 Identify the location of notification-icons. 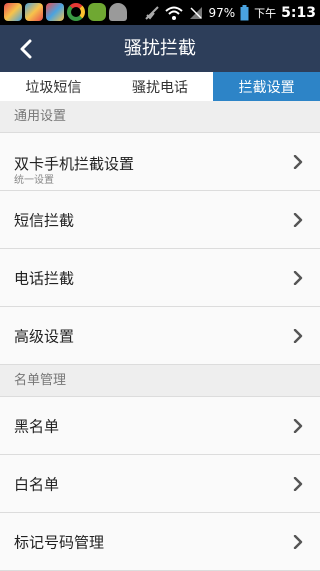
(65, 12).